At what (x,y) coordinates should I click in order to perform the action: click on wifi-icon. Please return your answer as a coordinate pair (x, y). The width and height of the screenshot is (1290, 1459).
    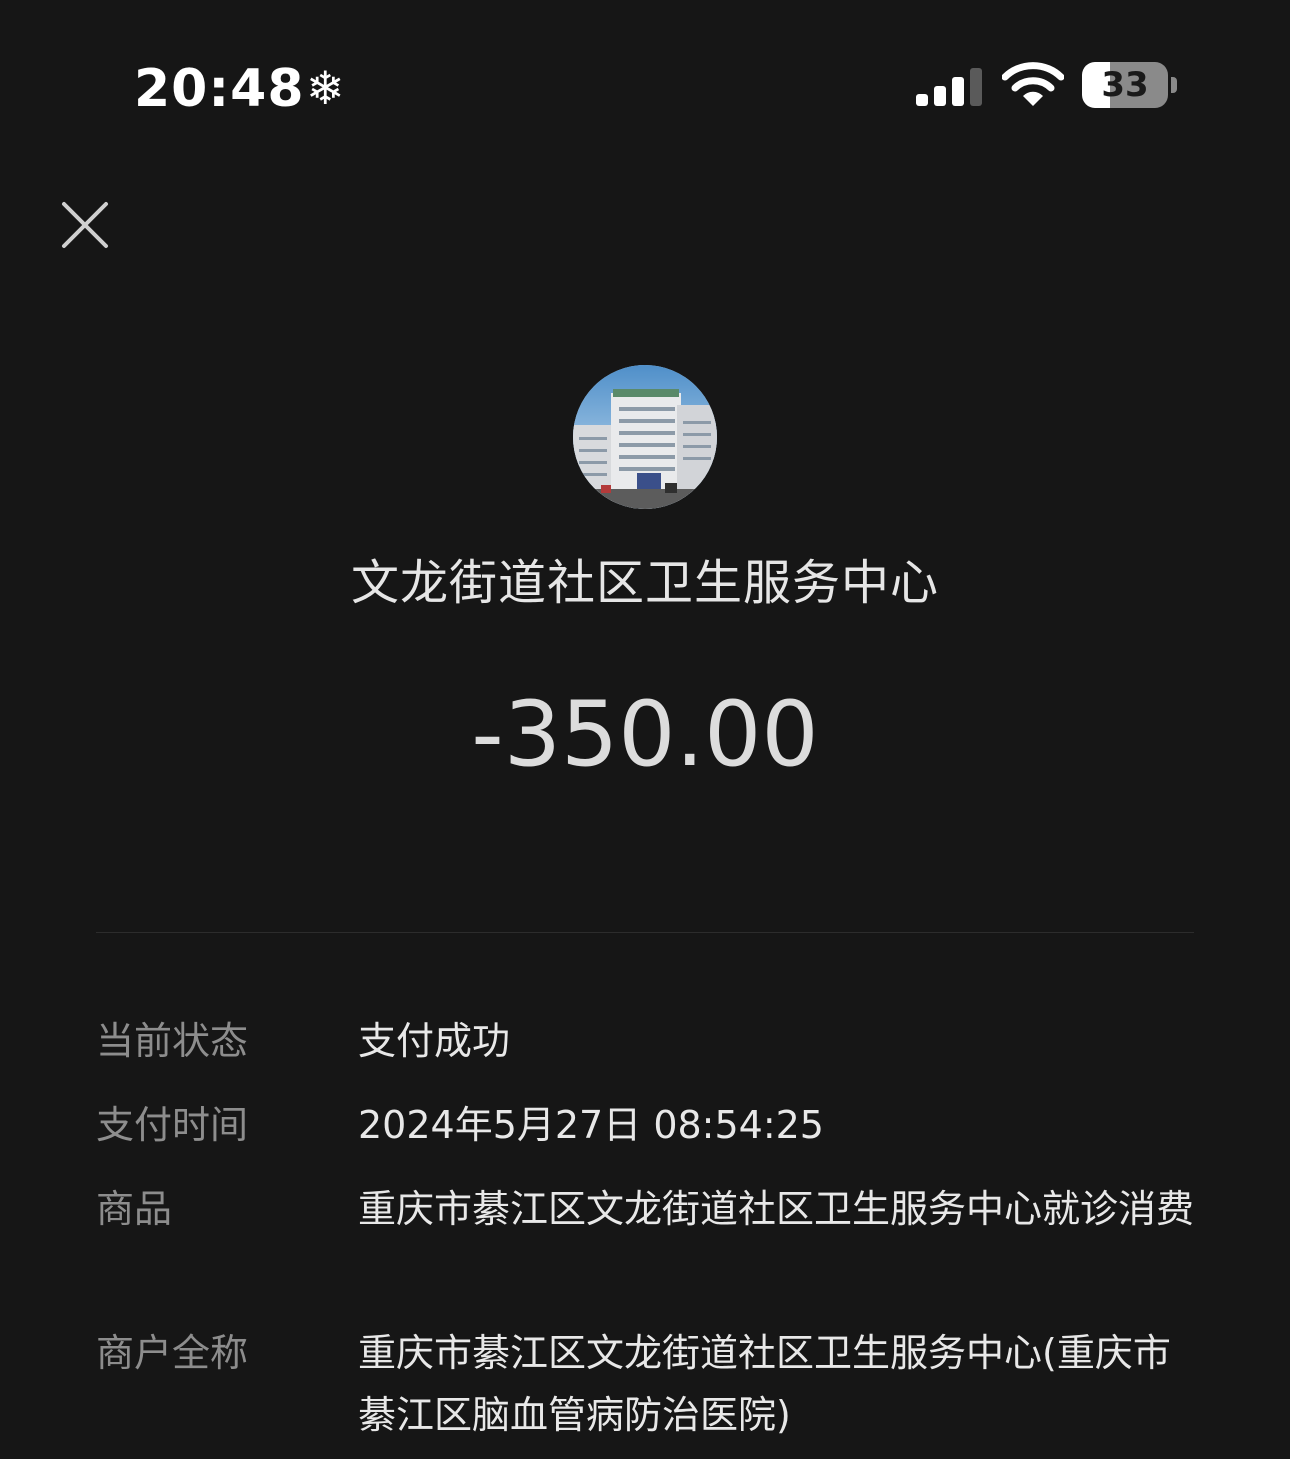
    Looking at the image, I should click on (1033, 84).